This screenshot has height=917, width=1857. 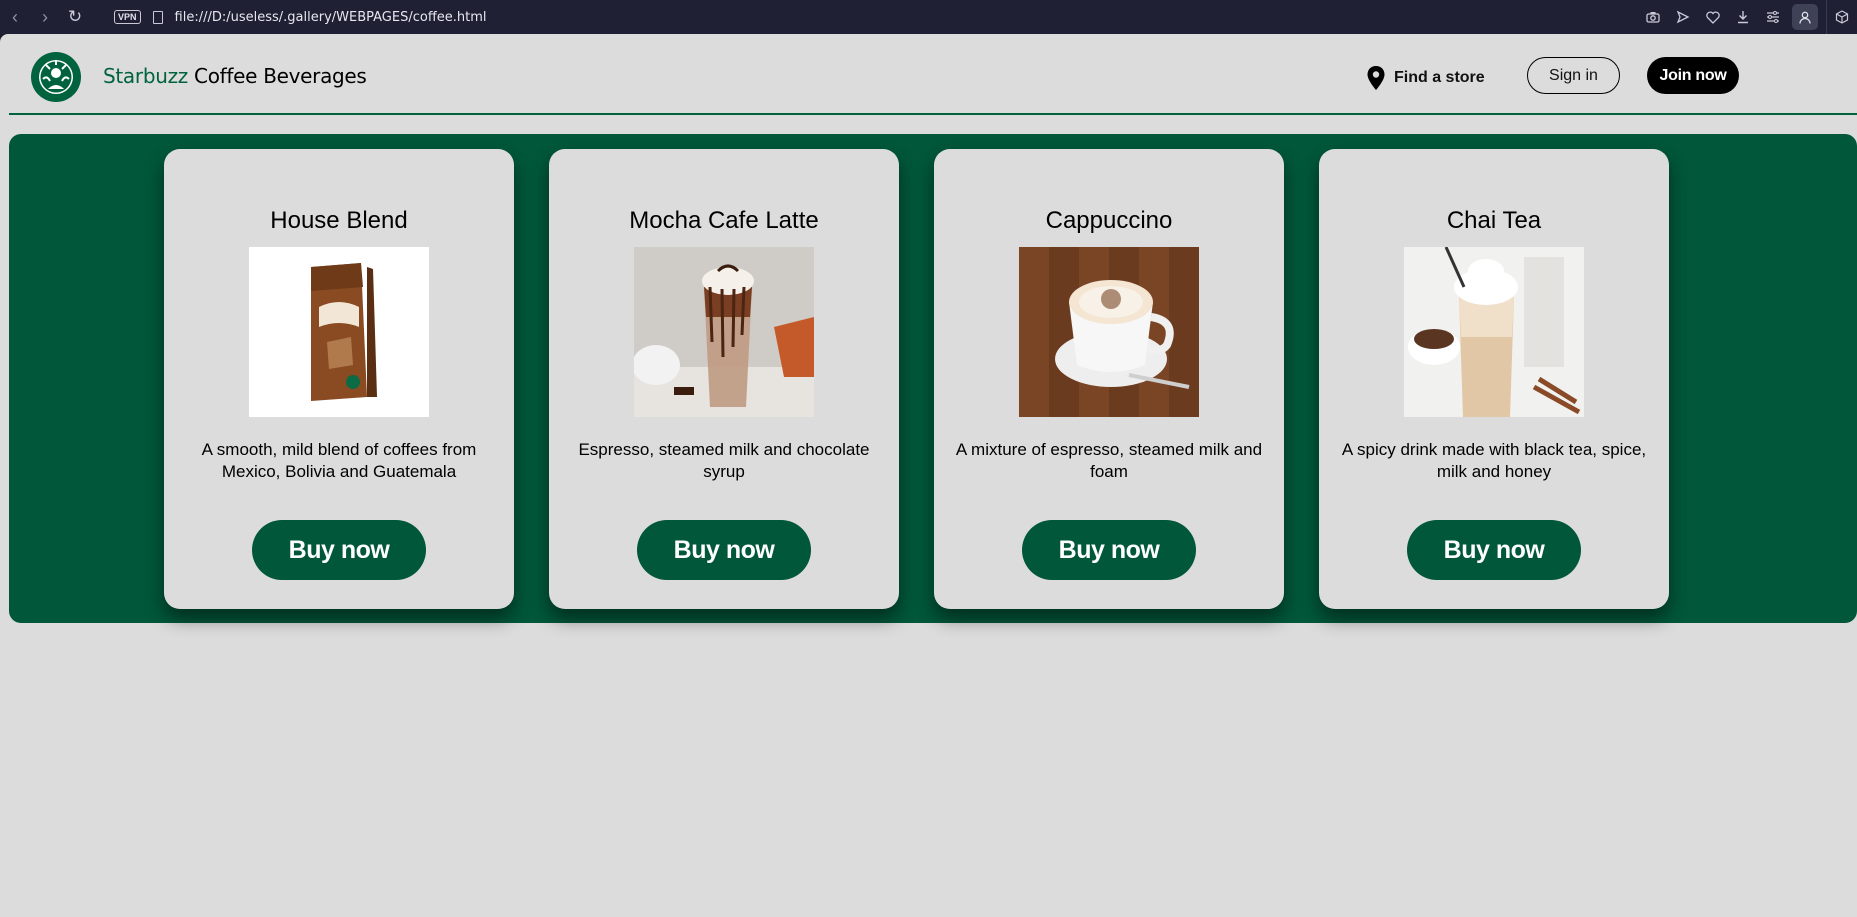 What do you see at coordinates (339, 220) in the screenshot?
I see `product-title: House Blend` at bounding box center [339, 220].